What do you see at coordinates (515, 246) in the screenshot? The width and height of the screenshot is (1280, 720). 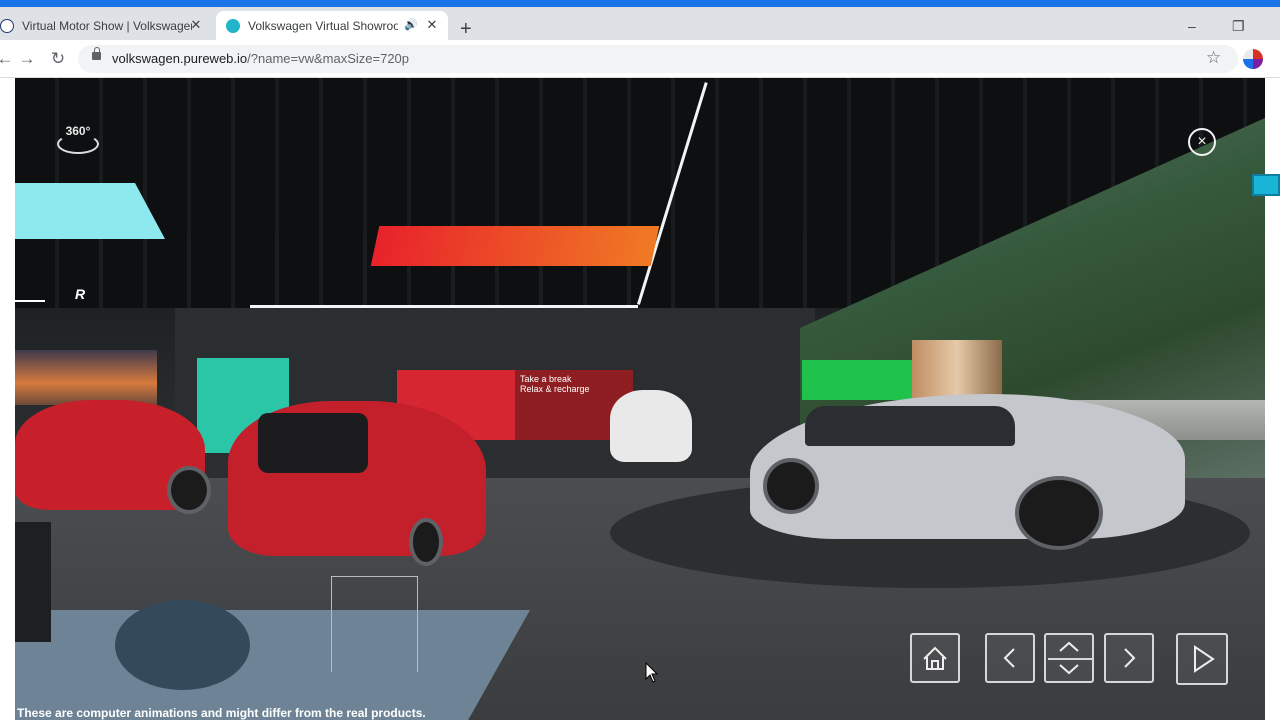 I see `orange-ceiling-panel` at bounding box center [515, 246].